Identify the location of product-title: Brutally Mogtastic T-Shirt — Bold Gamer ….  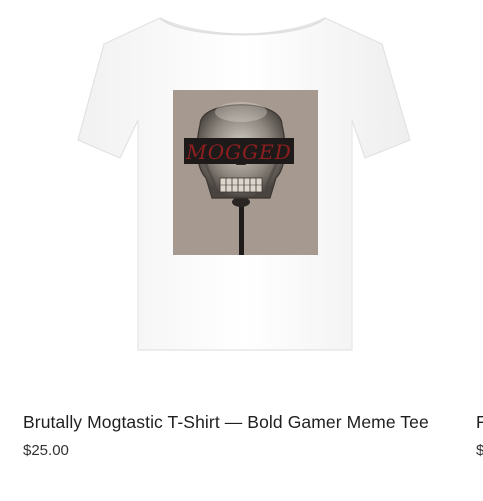
(226, 422).